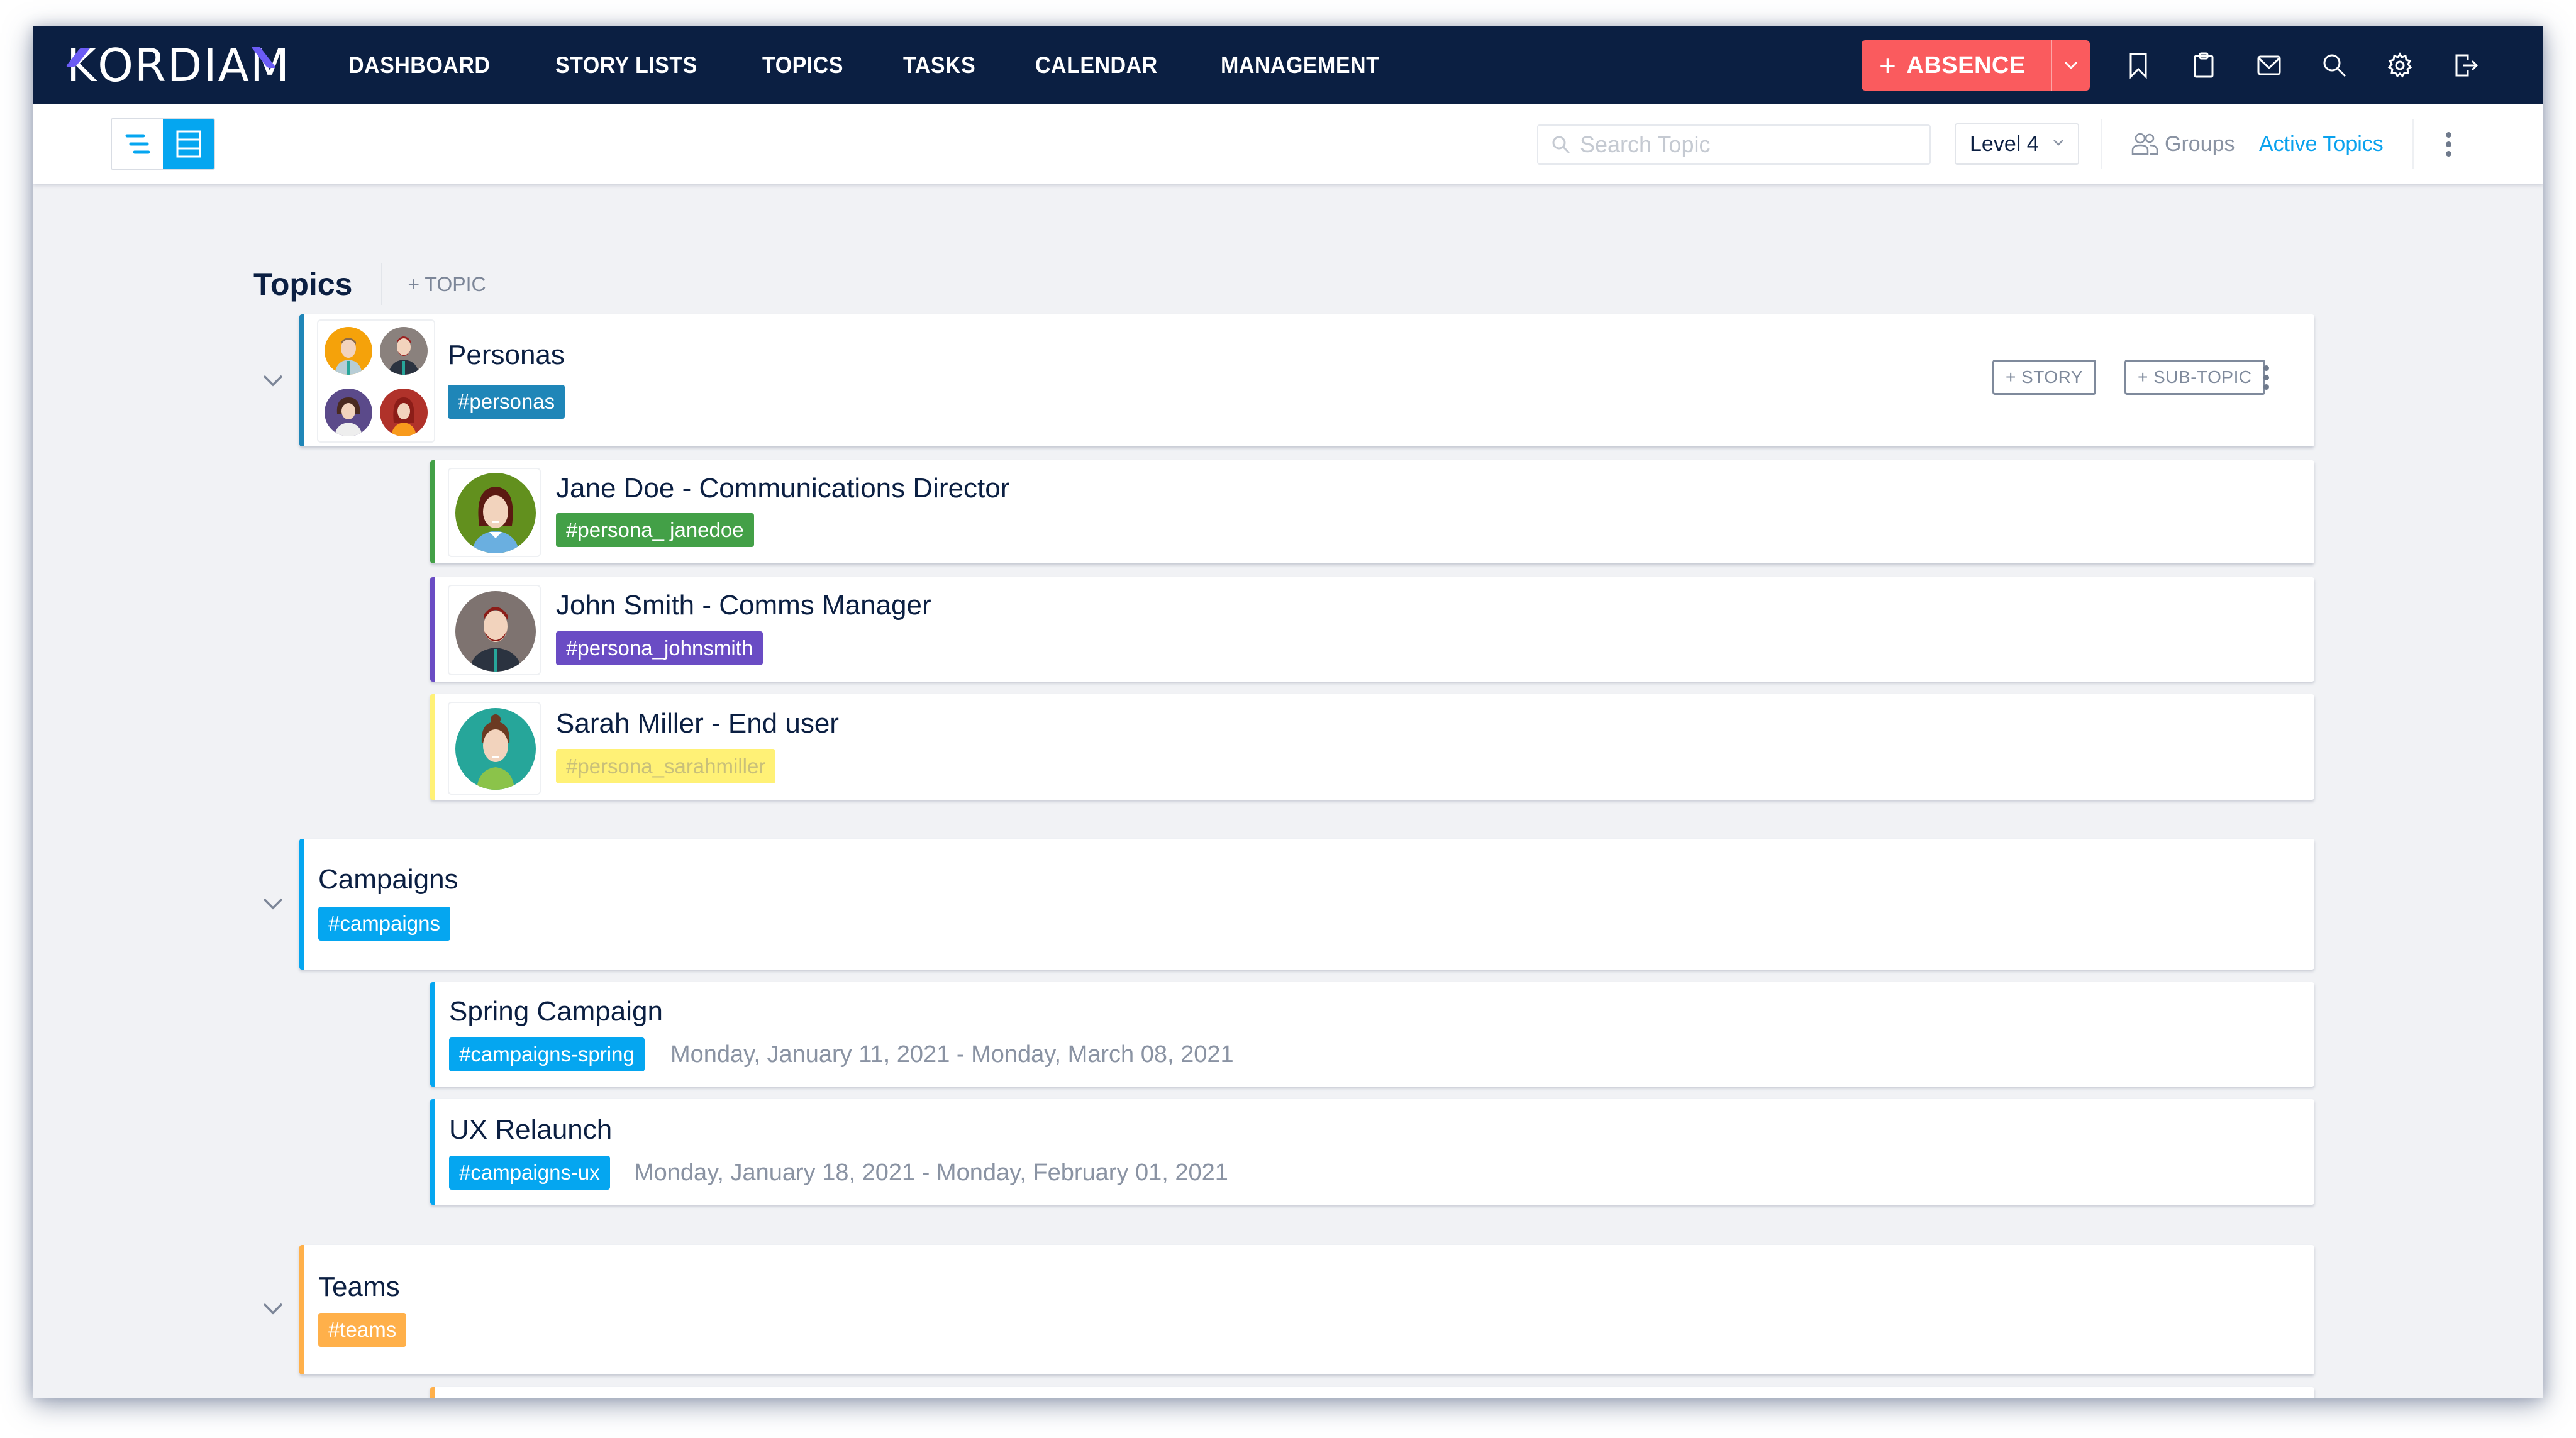  What do you see at coordinates (531, 1130) in the screenshot?
I see `subtopic-title: UX Relaunch` at bounding box center [531, 1130].